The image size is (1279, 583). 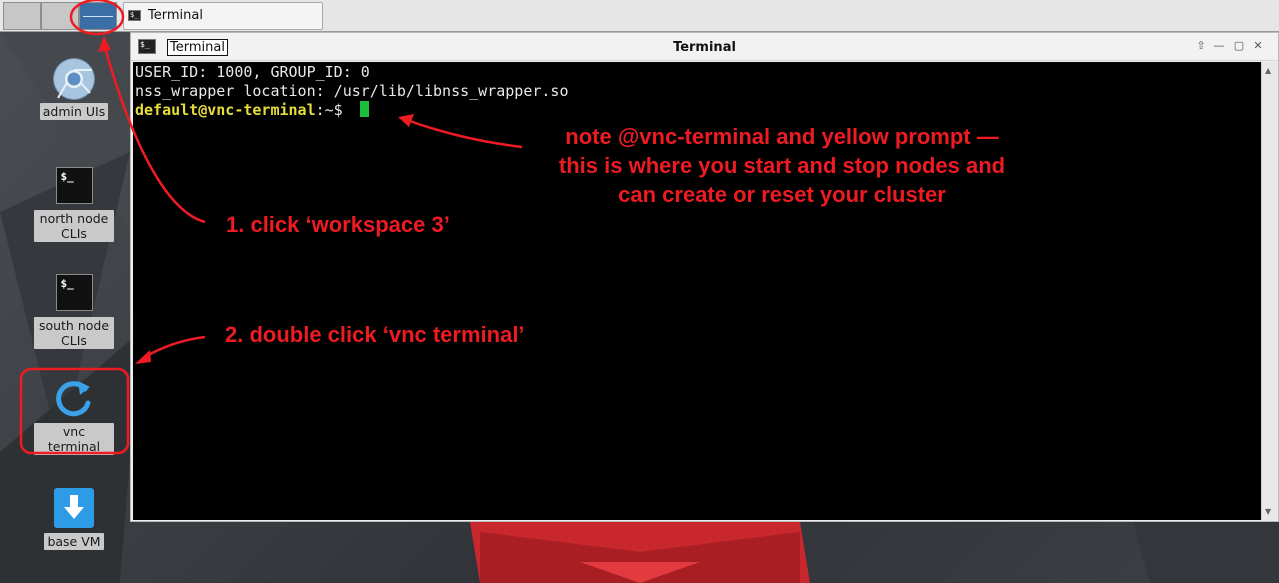 What do you see at coordinates (74, 311) in the screenshot?
I see `desktop-icon-south-node-clis: $_ south node CLIs` at bounding box center [74, 311].